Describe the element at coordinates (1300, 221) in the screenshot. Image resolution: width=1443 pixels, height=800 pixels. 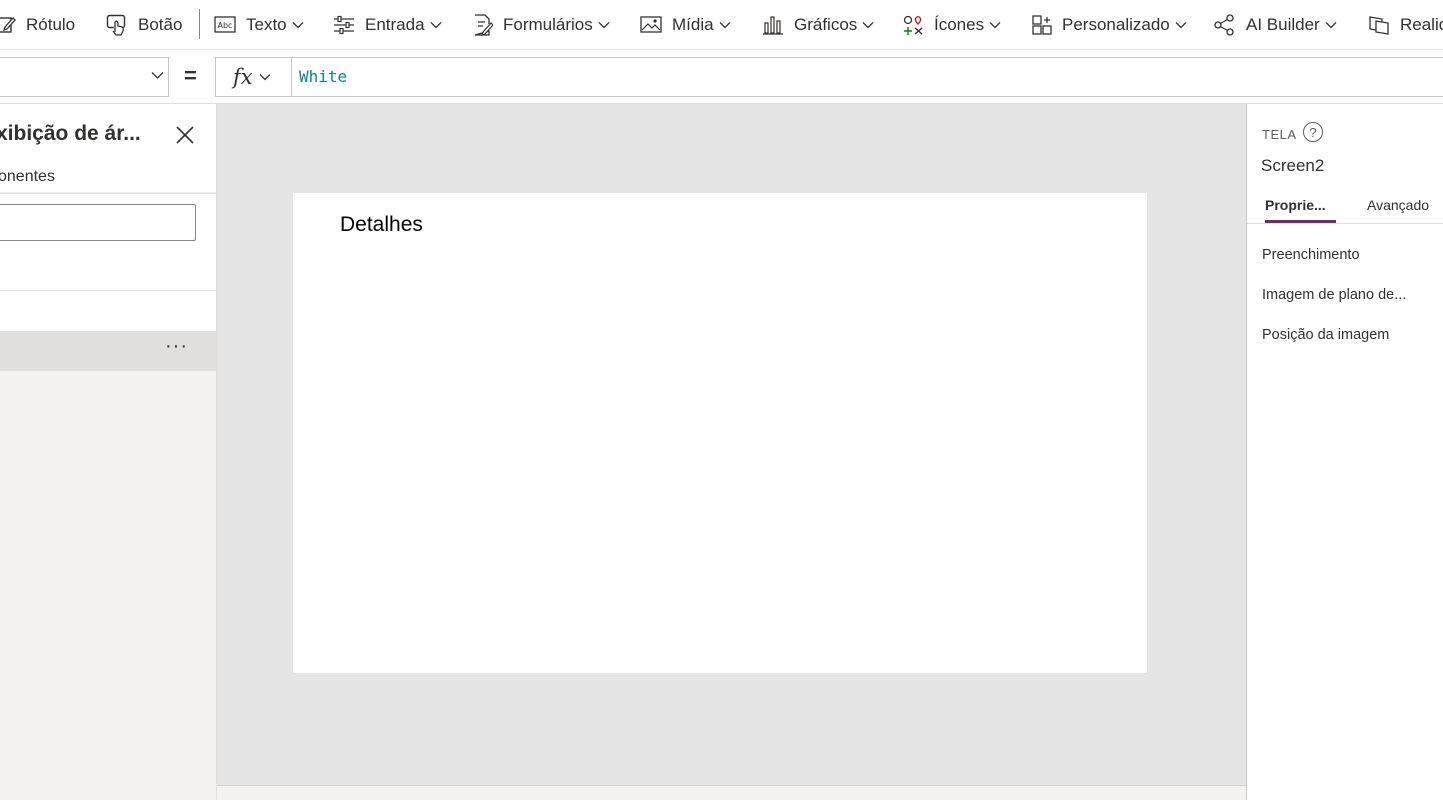
I see `active-tab-indicator` at that location.